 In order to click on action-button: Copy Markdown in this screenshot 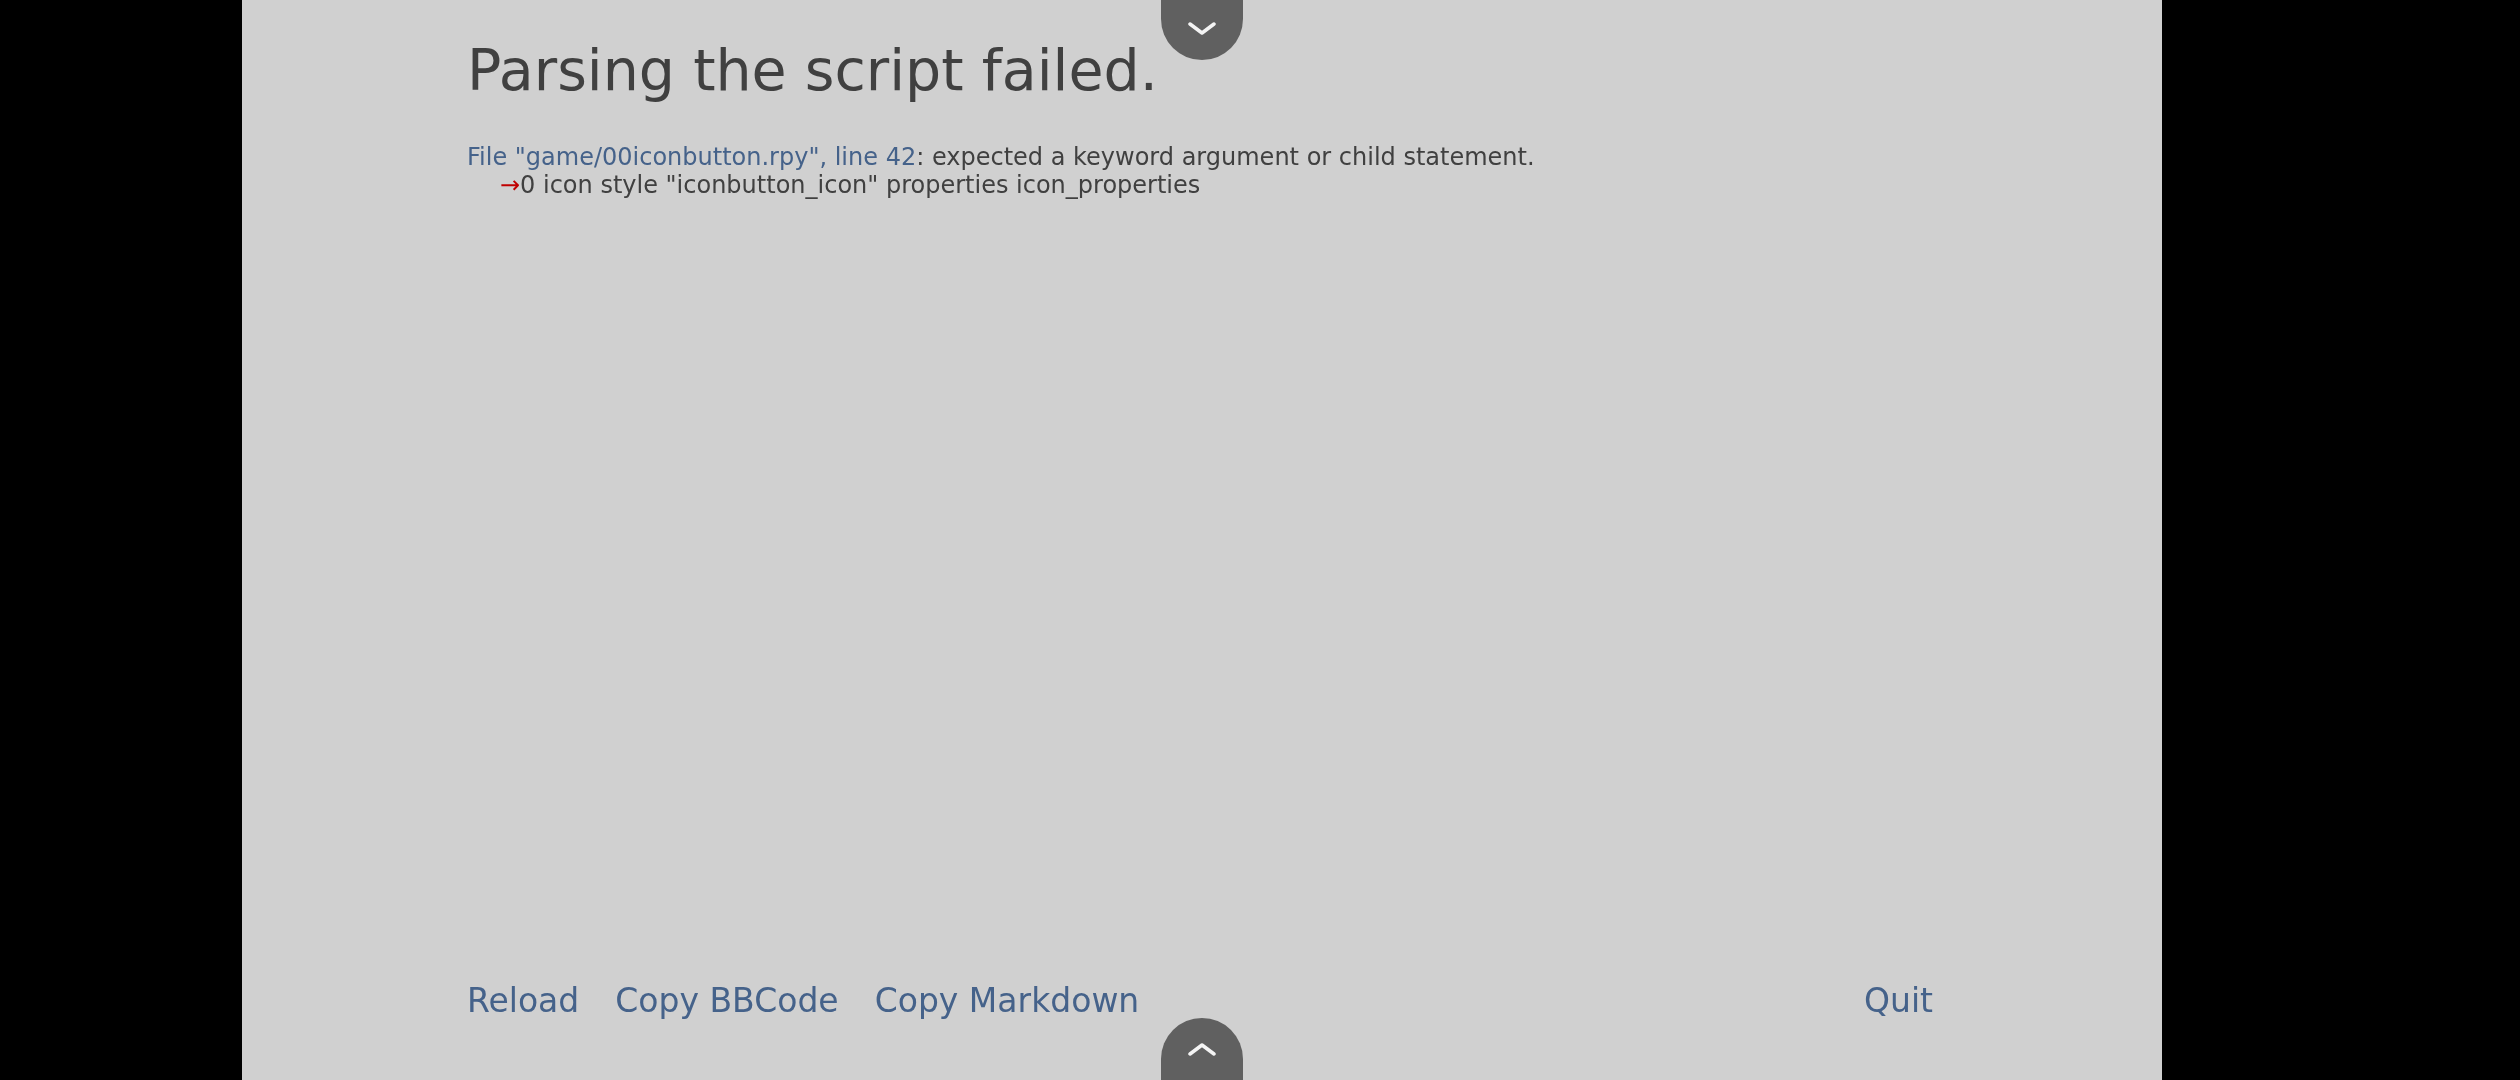, I will do `click(1007, 1000)`.